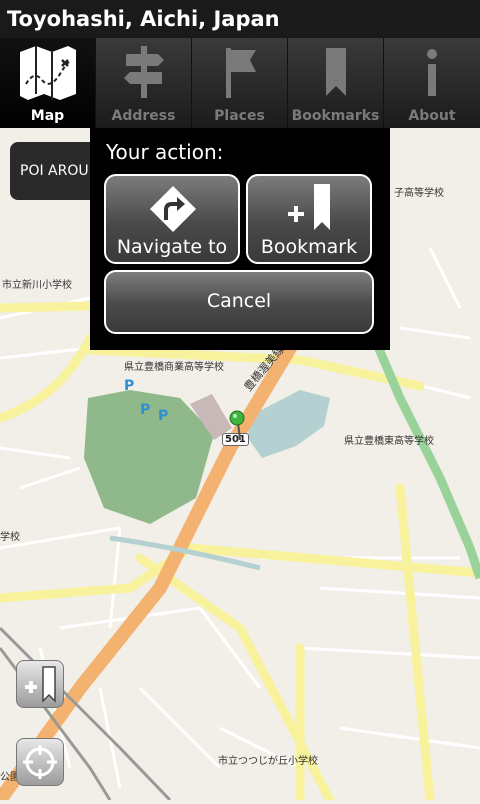 The image size is (480, 804). Describe the element at coordinates (335, 116) in the screenshot. I see `tab-label: Bookmarks` at that location.